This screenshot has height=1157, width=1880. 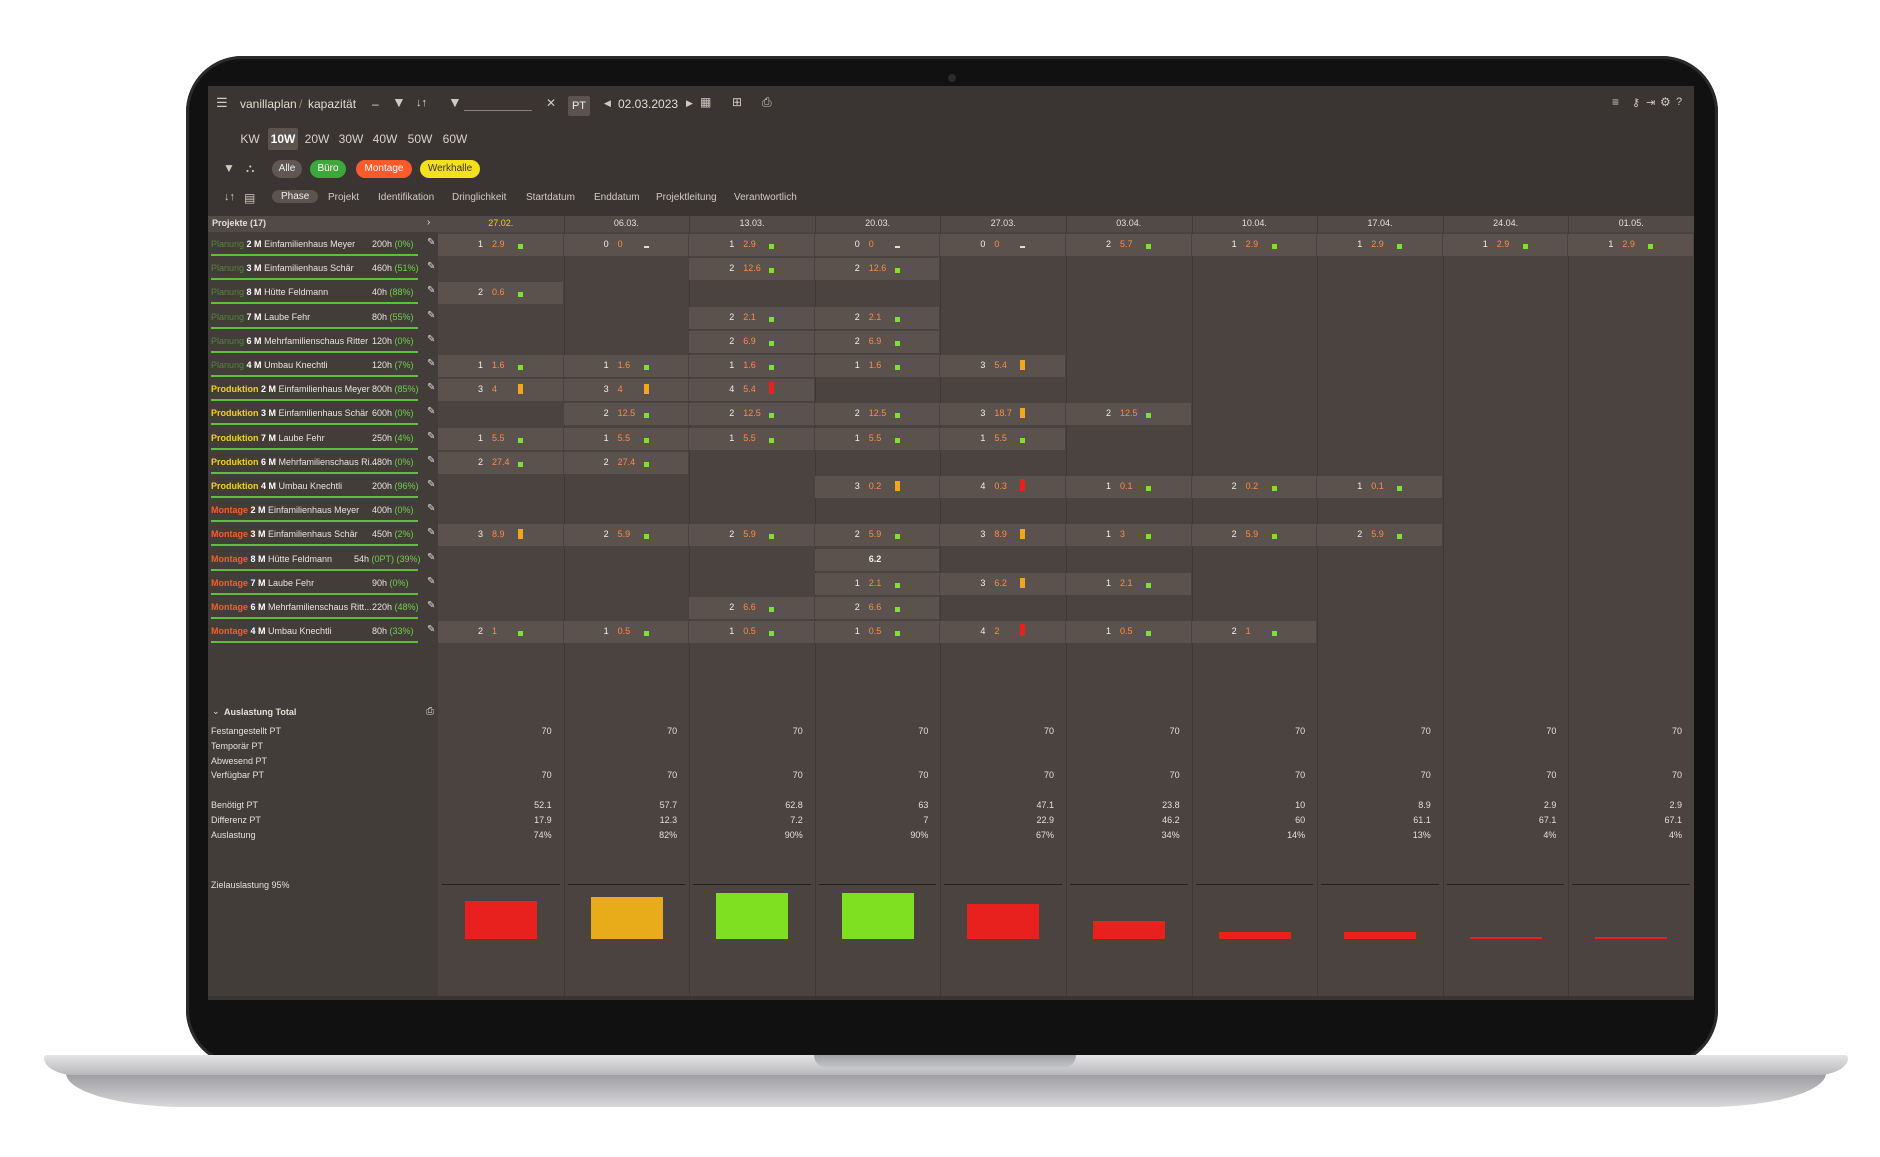 What do you see at coordinates (1002, 414) in the screenshot?
I see `allocation-cell: 3 18.7` at bounding box center [1002, 414].